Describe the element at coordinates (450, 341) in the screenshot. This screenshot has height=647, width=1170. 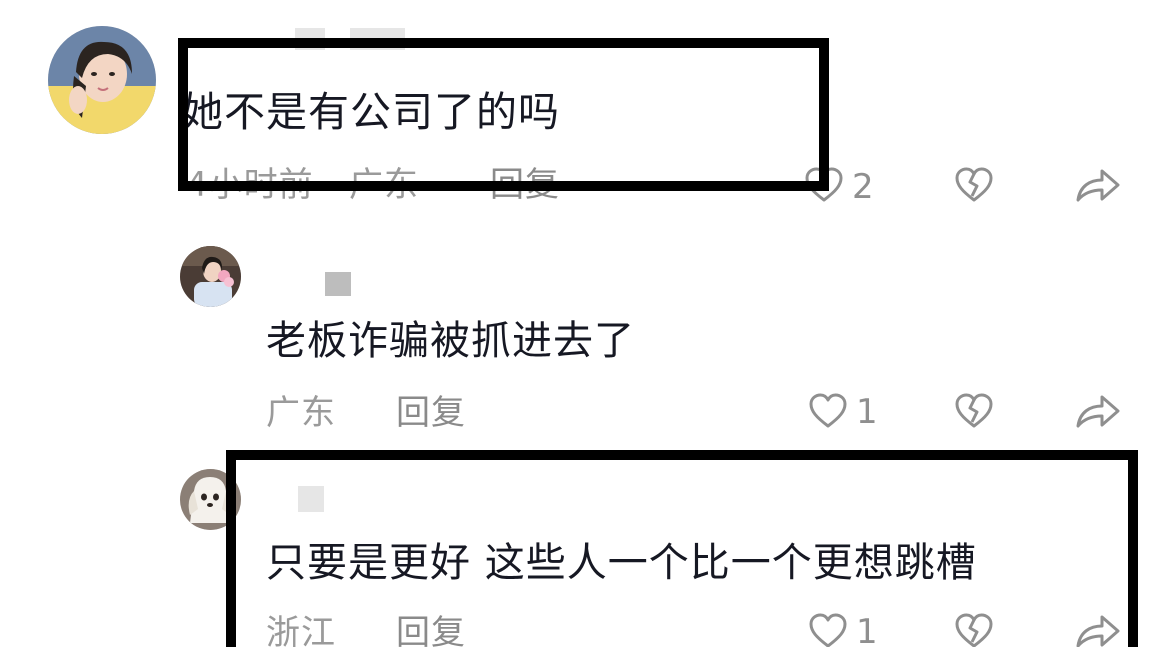
I see `comment-text: 老板诈骗被抓进去了` at that location.